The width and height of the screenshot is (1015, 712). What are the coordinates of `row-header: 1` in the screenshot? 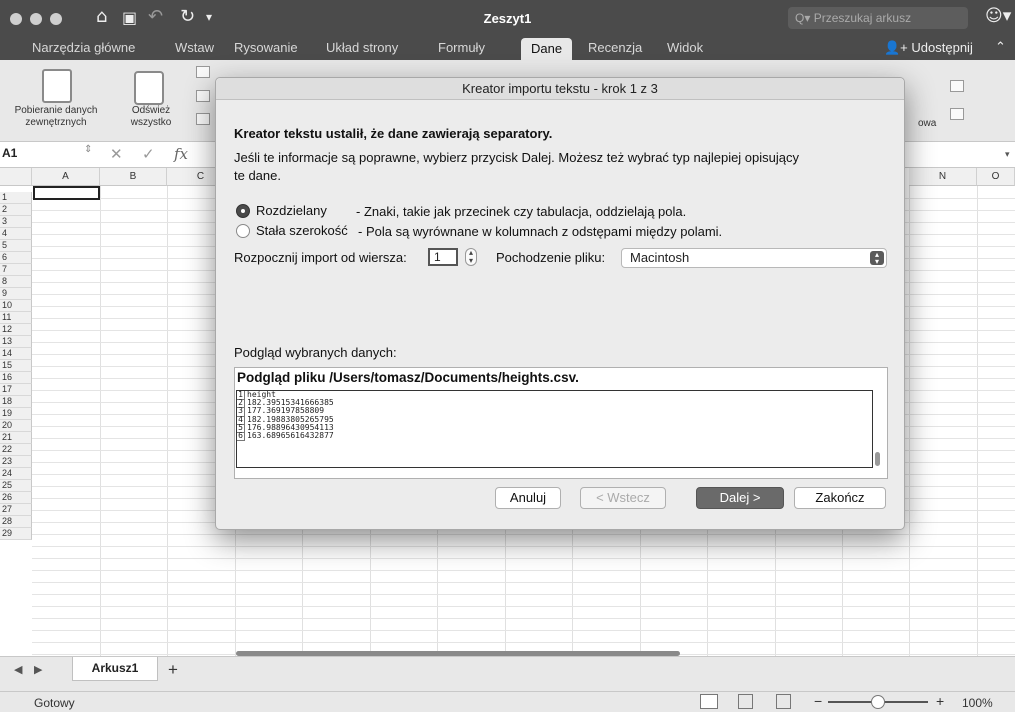 It's located at (16, 198).